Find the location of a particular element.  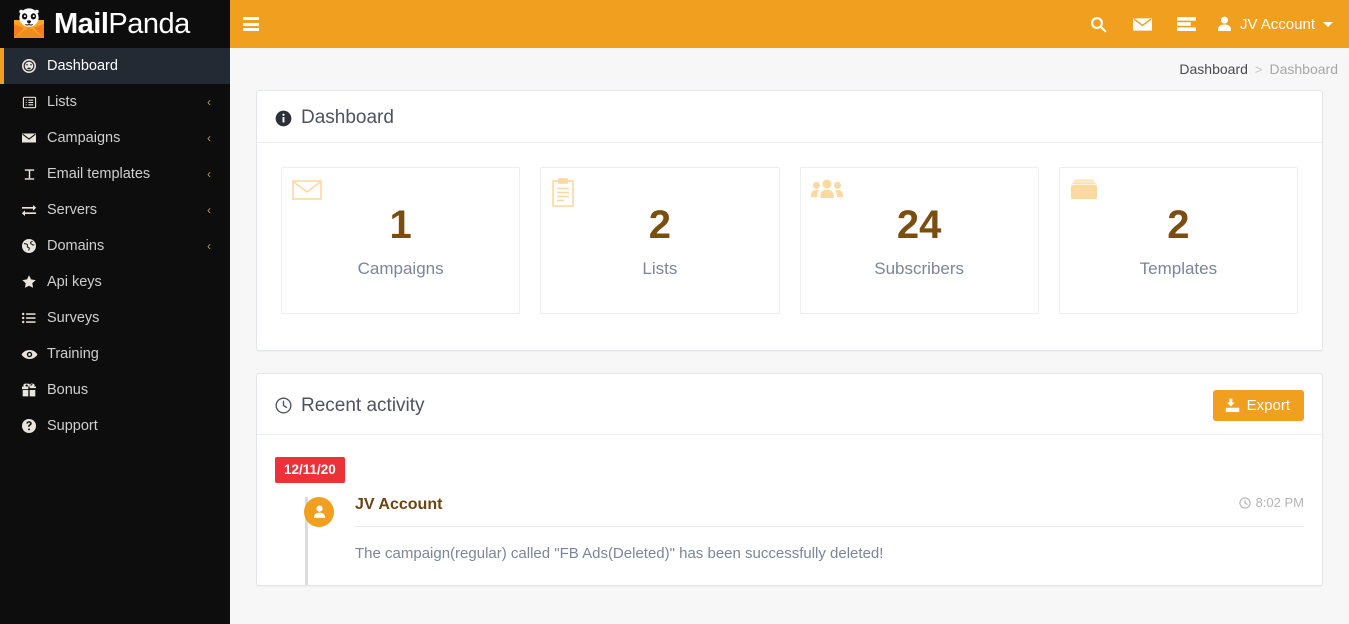

hamburger-icon is located at coordinates (251, 24).